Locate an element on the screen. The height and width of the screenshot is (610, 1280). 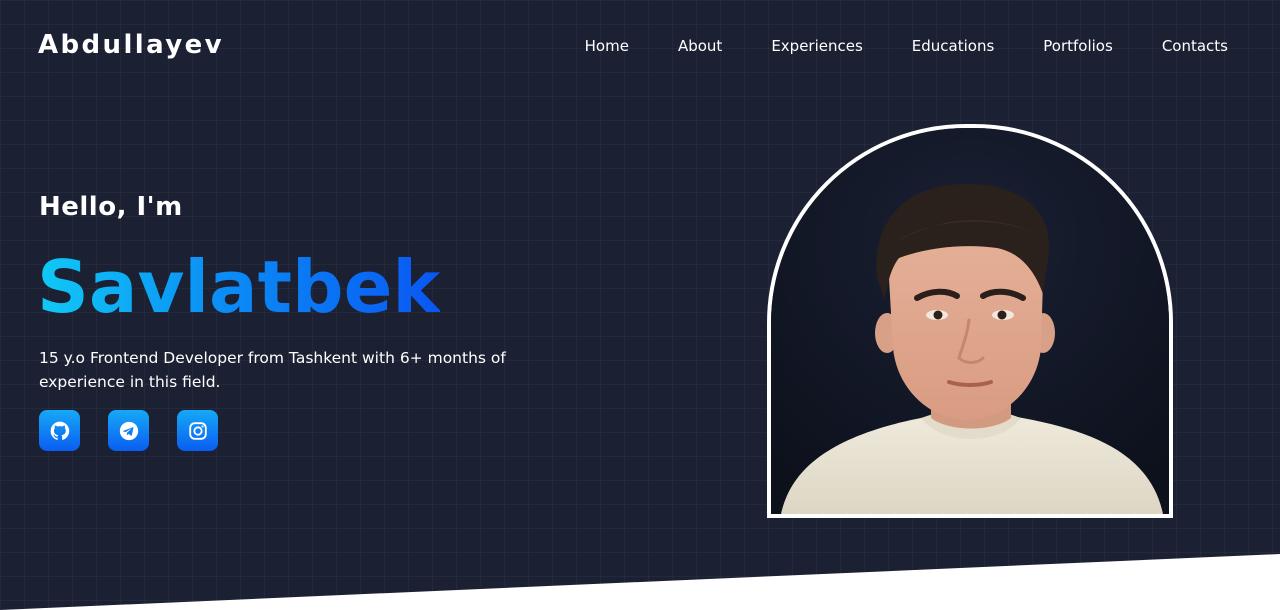
nav-educations-link: Educations is located at coordinates (953, 46).